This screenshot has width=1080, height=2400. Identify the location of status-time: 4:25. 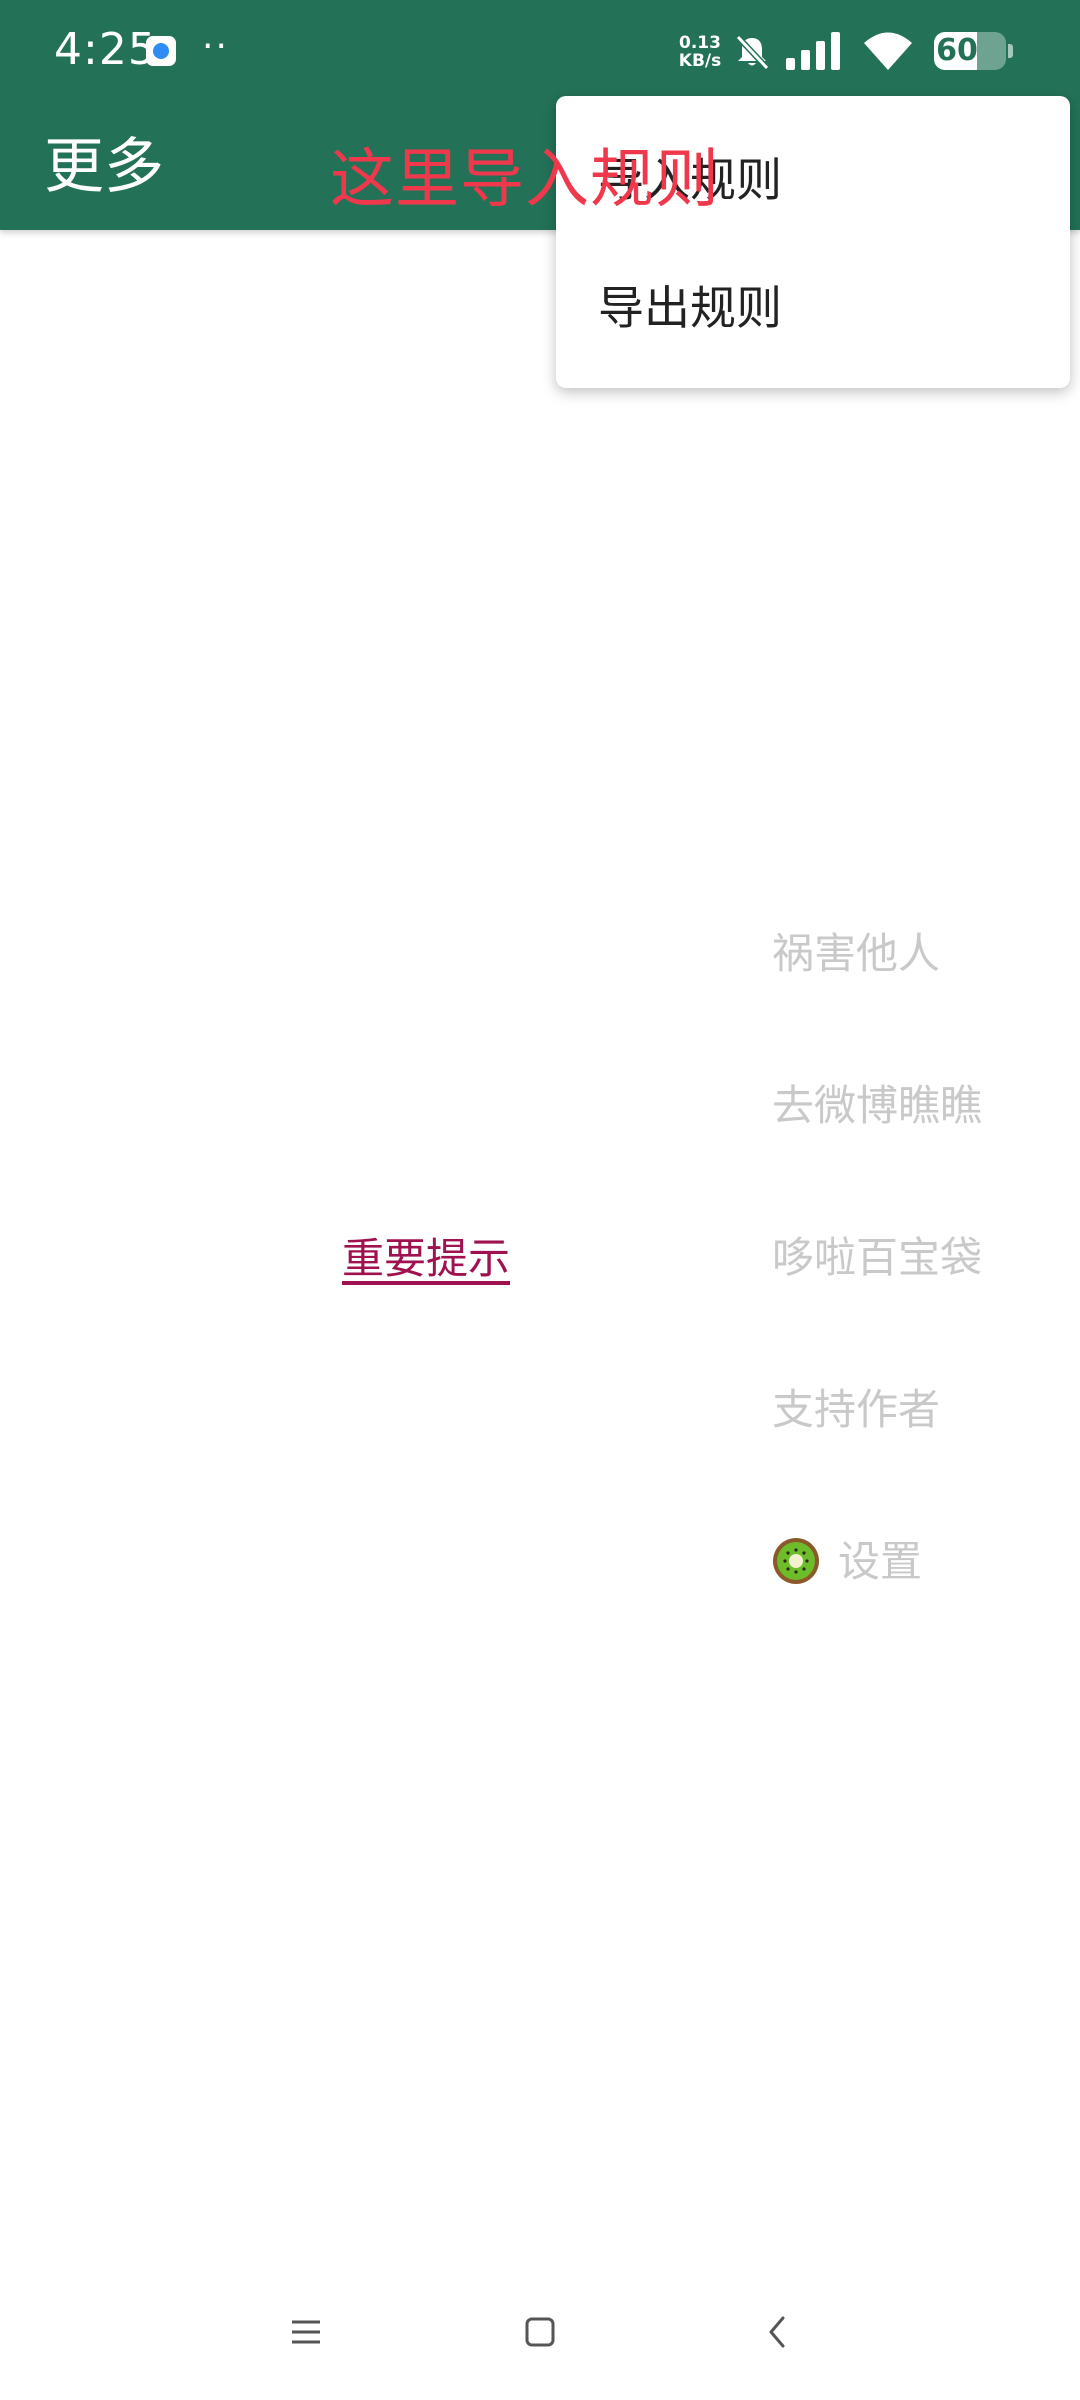
(105, 49).